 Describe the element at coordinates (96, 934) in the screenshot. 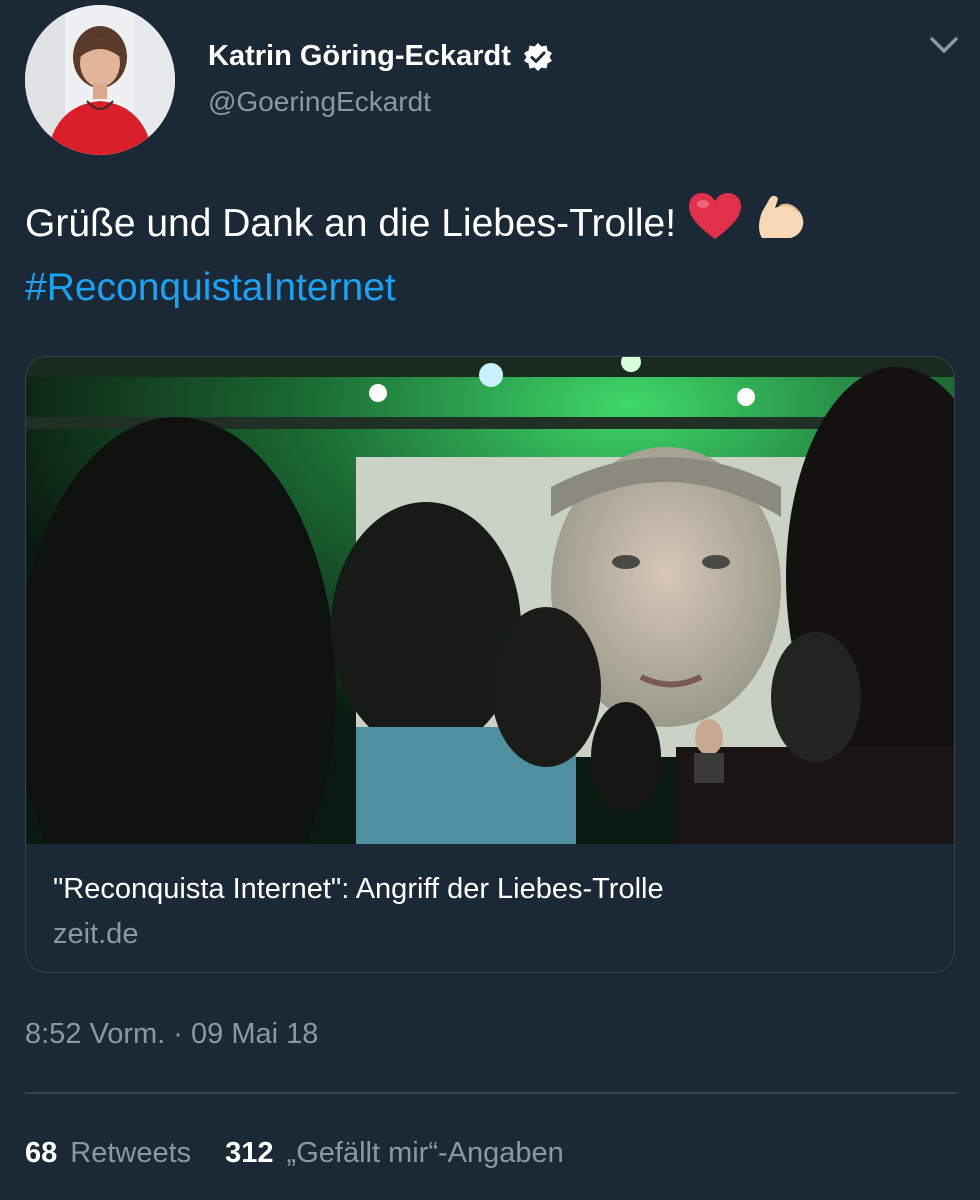

I see `card-domain: zeit.de` at that location.